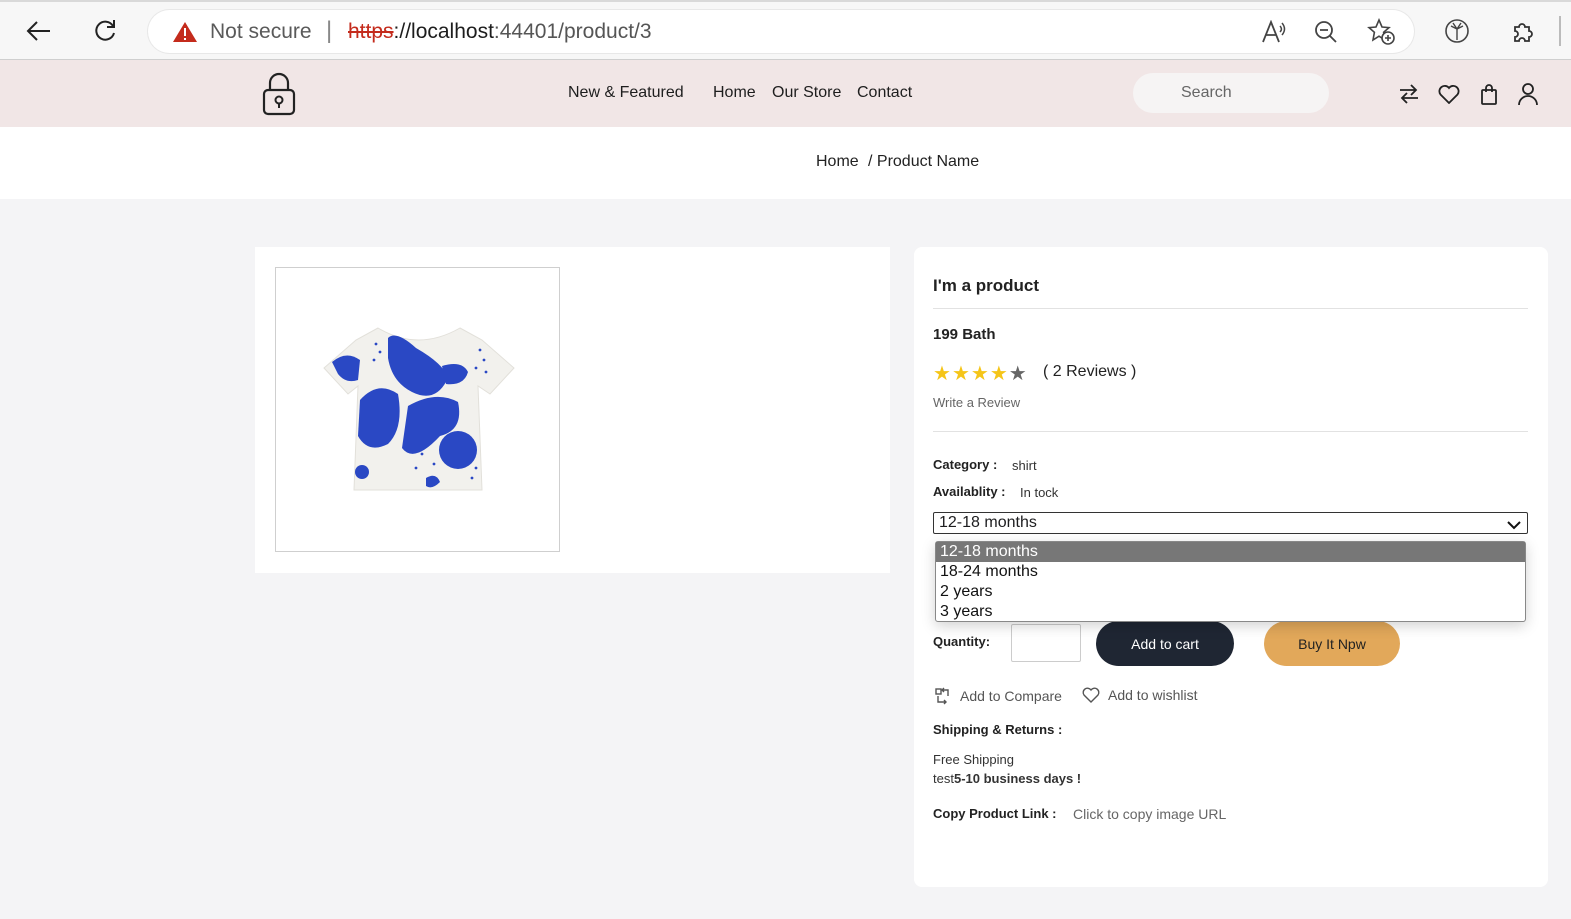 The image size is (1571, 919). Describe the element at coordinates (964, 334) in the screenshot. I see `product-price: 199 Bath` at that location.